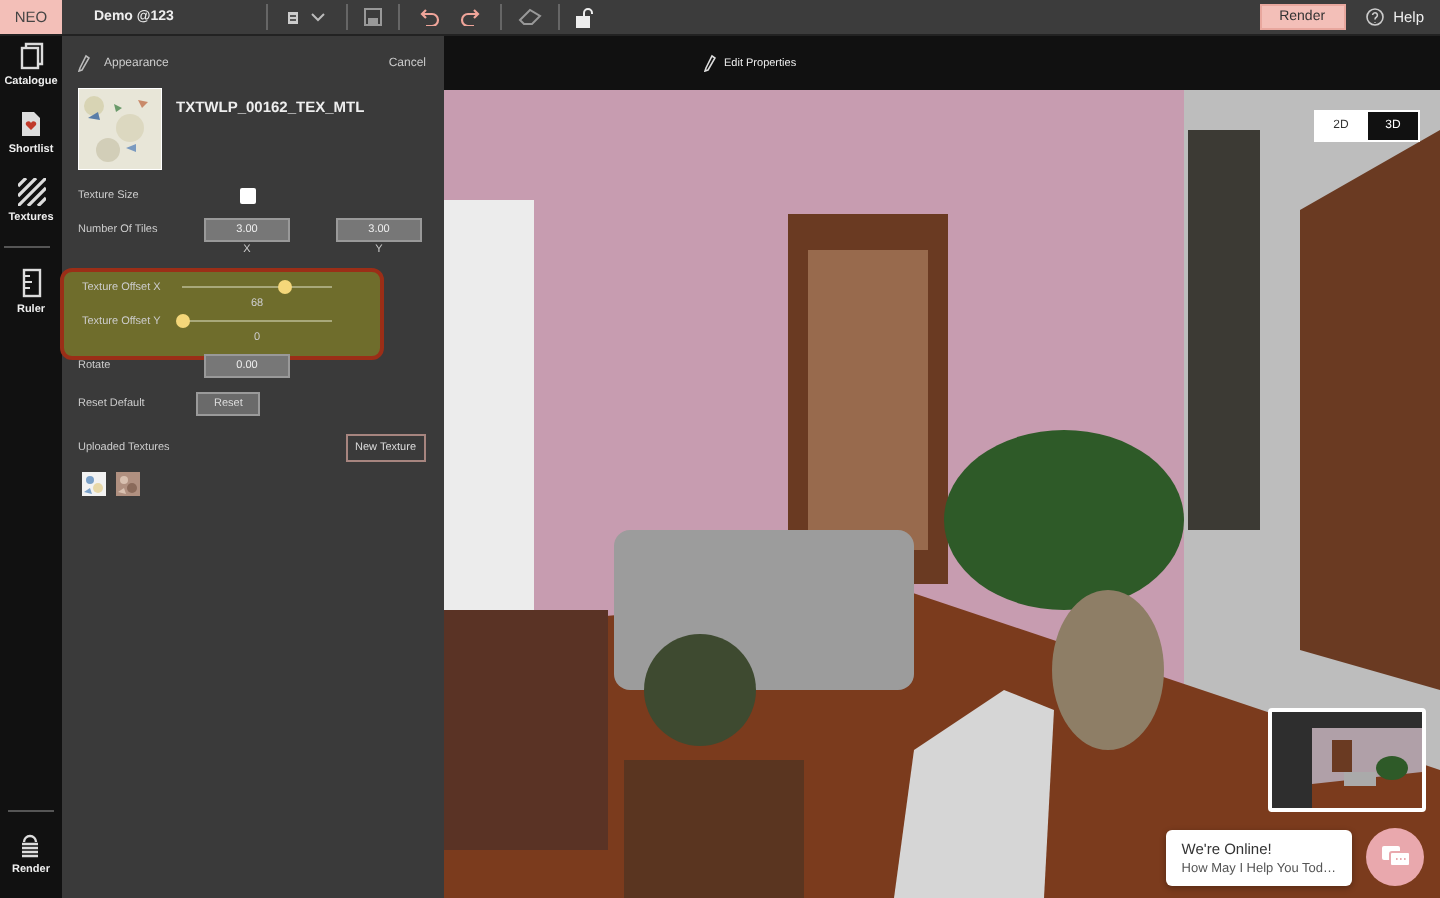 Image resolution: width=1440 pixels, height=898 pixels. What do you see at coordinates (585, 17) in the screenshot?
I see `unlocked-padlock-icon` at bounding box center [585, 17].